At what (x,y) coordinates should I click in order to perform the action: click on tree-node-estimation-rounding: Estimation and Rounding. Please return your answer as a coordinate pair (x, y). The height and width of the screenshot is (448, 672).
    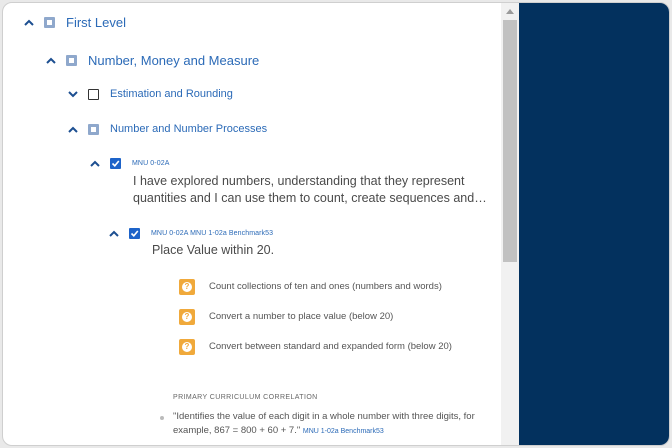
    Looking at the image, I should click on (149, 94).